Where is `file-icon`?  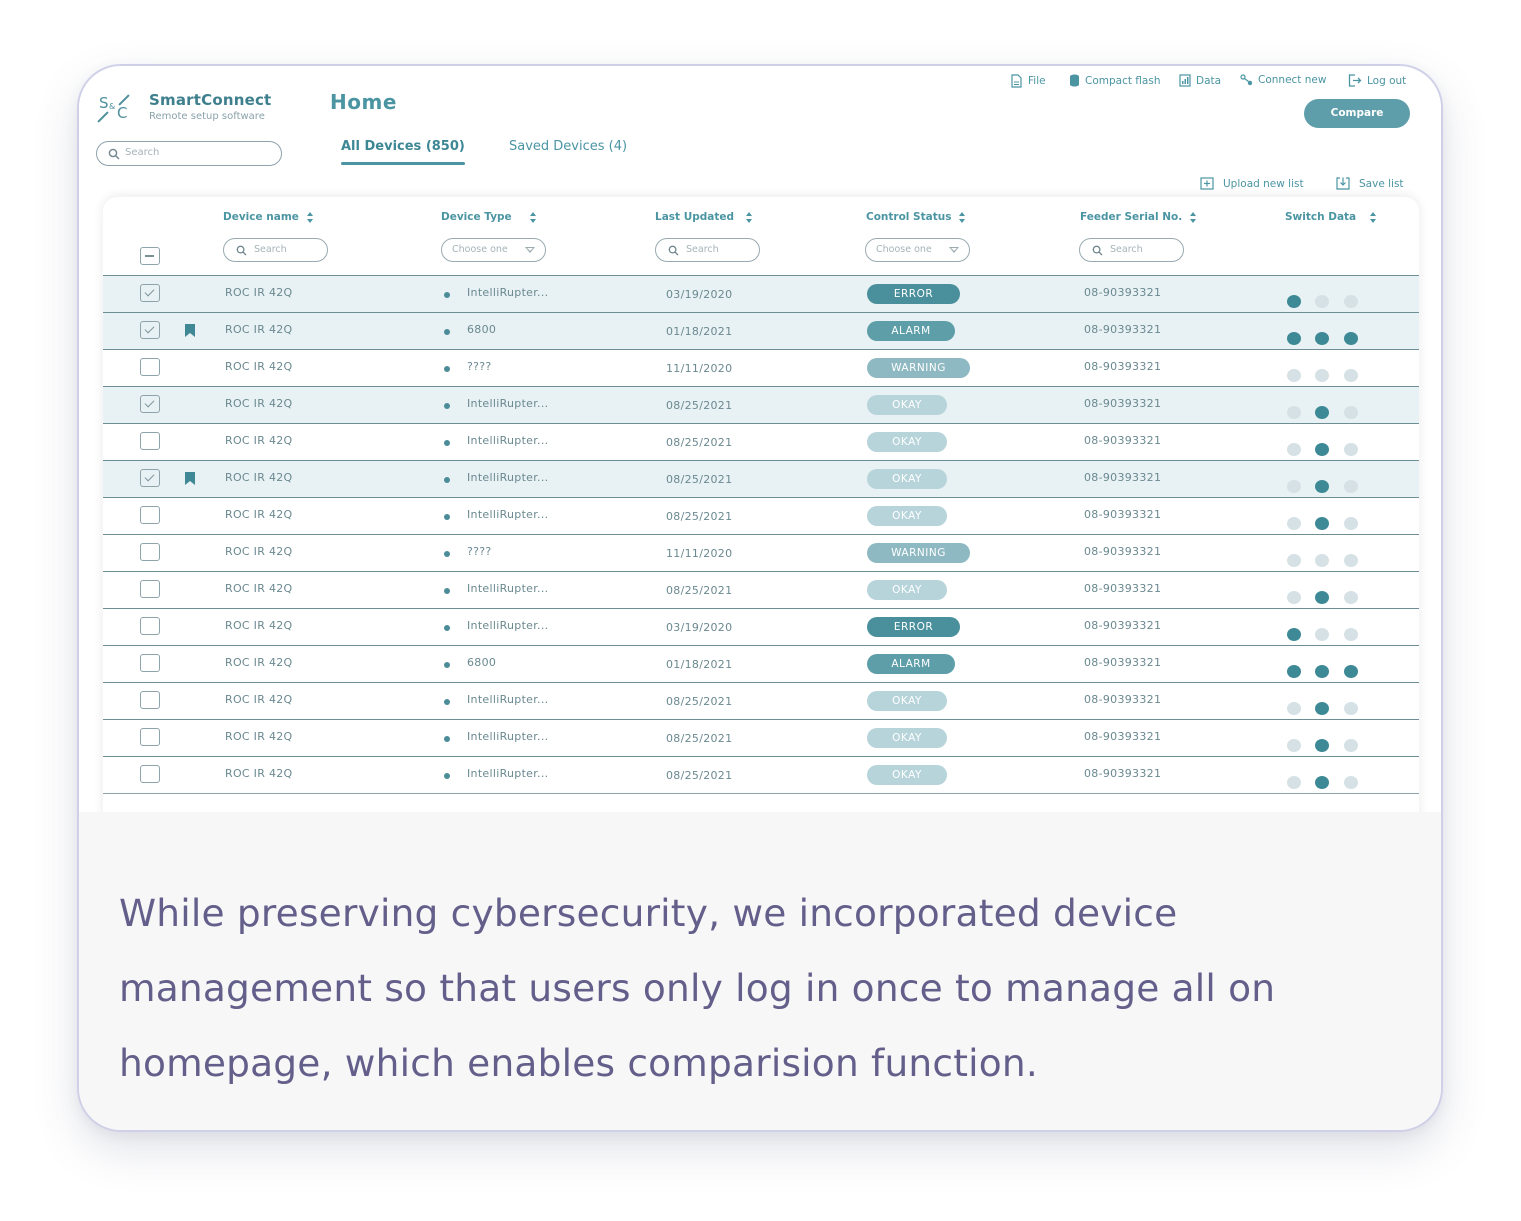 file-icon is located at coordinates (1016, 81).